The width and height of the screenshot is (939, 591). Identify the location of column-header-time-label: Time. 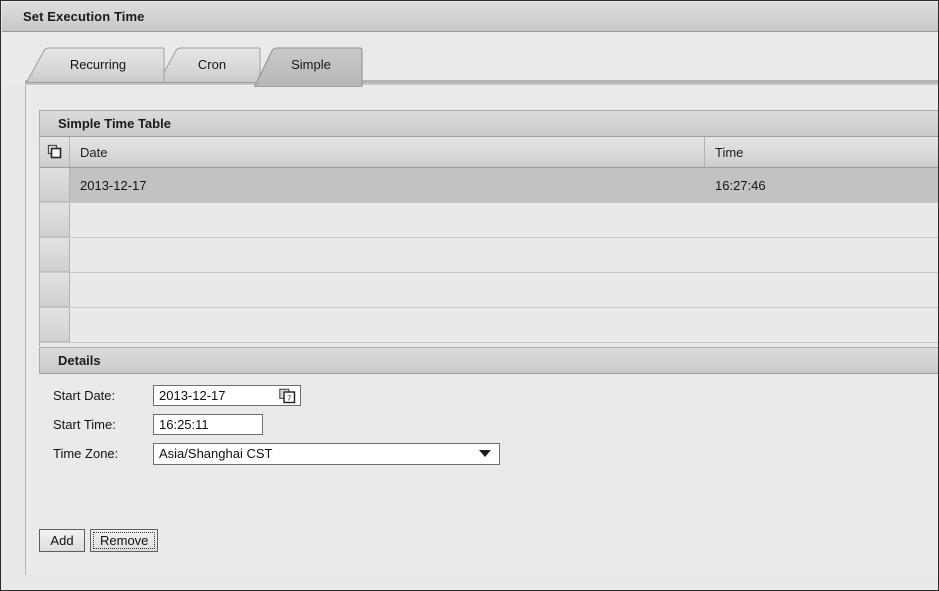
(729, 152).